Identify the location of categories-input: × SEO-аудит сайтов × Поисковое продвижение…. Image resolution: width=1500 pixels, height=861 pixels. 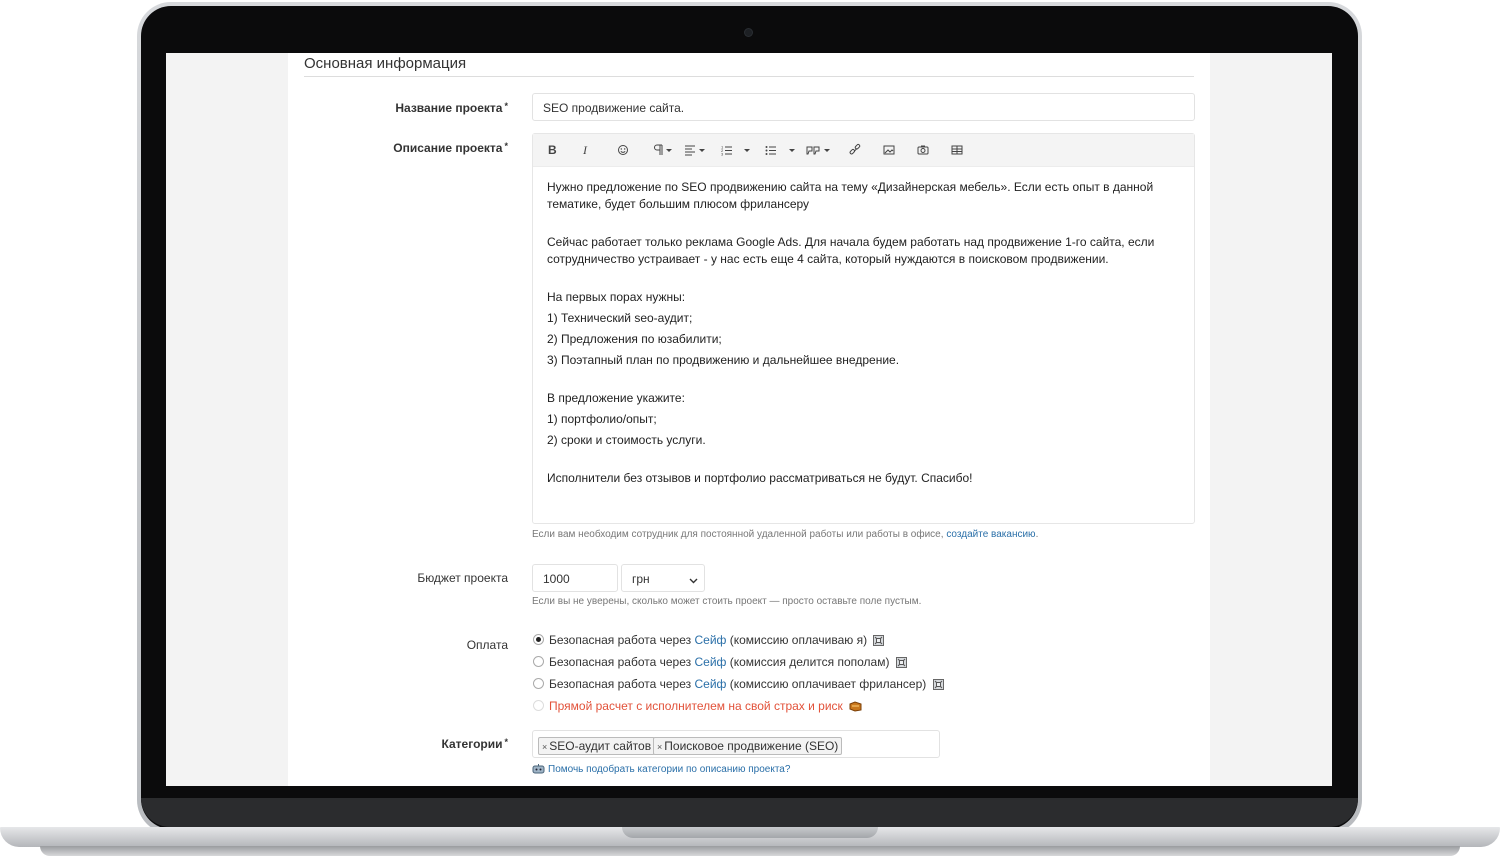
(736, 744).